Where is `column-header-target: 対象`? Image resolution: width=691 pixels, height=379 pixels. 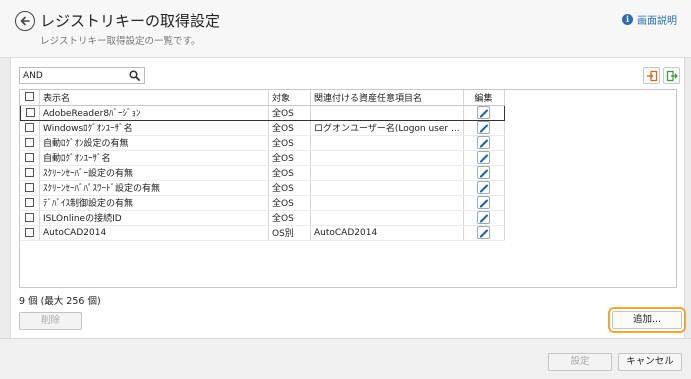
column-header-target: 対象 is located at coordinates (289, 98).